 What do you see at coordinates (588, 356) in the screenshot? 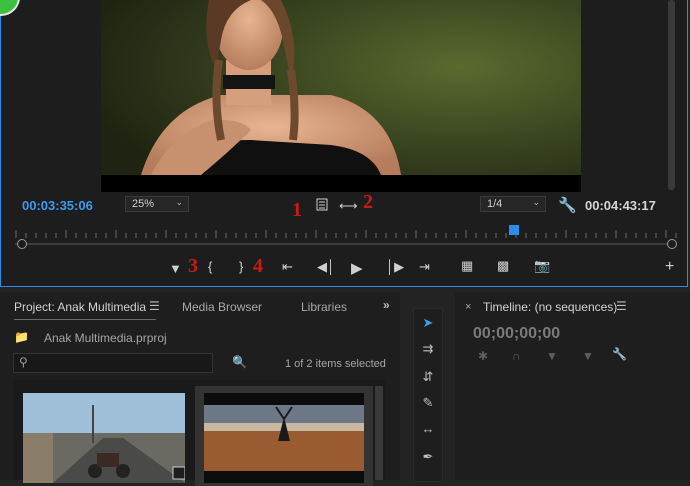
I see `marker-icon: ▼` at bounding box center [588, 356].